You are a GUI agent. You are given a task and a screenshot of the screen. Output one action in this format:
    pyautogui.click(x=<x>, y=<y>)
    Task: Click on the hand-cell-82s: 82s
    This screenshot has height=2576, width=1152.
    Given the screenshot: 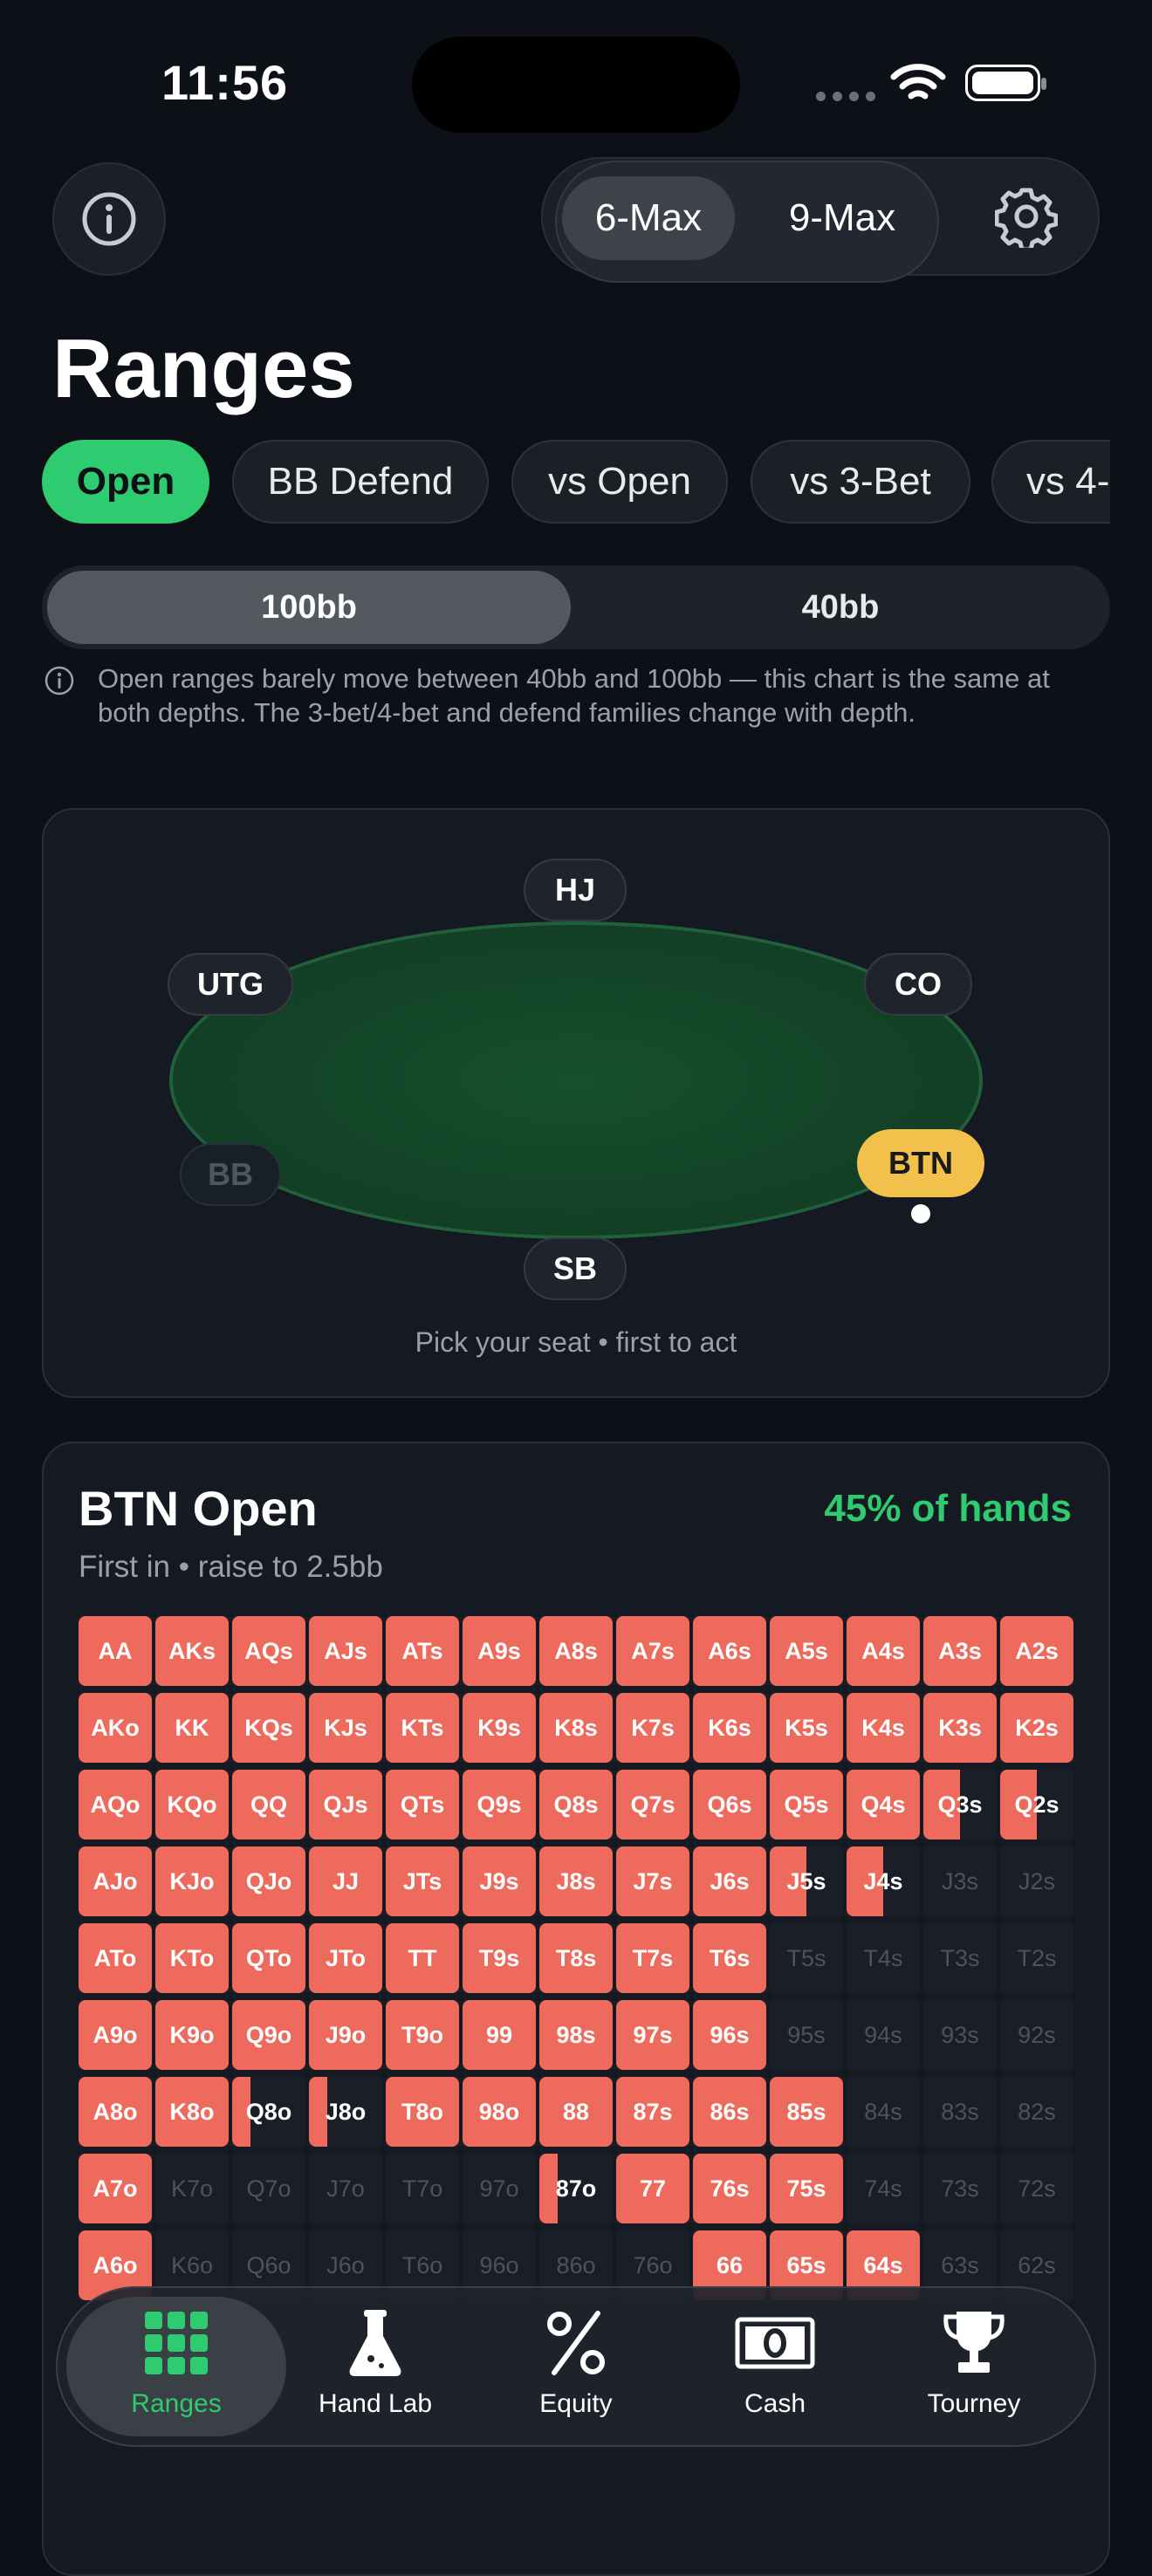 What is the action you would take?
    pyautogui.click(x=1036, y=2112)
    